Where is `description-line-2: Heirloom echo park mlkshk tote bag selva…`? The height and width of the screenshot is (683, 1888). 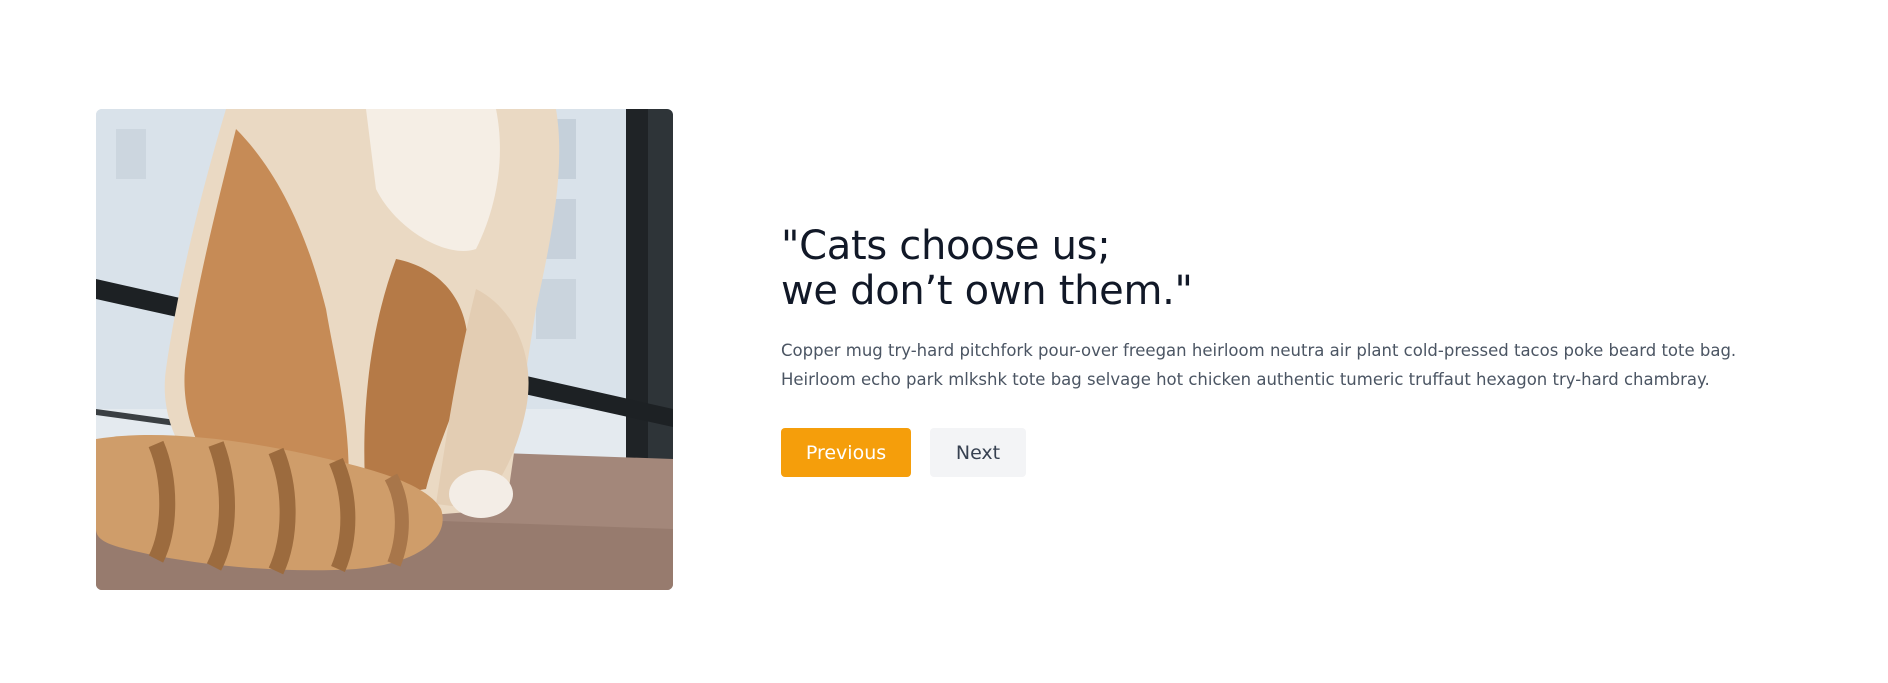
description-line-2: Heirloom echo park mlkshk tote bag selva… is located at coordinates (1245, 379).